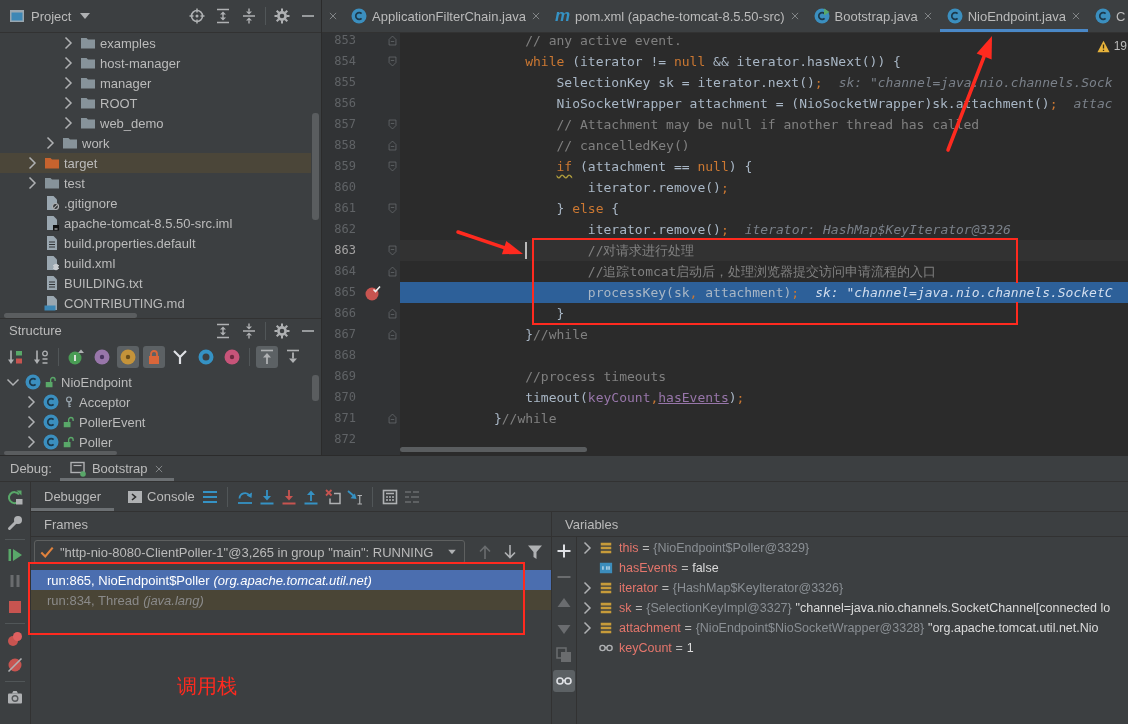 This screenshot has width=1128, height=724. I want to click on tree-item: manager, so click(155, 83).